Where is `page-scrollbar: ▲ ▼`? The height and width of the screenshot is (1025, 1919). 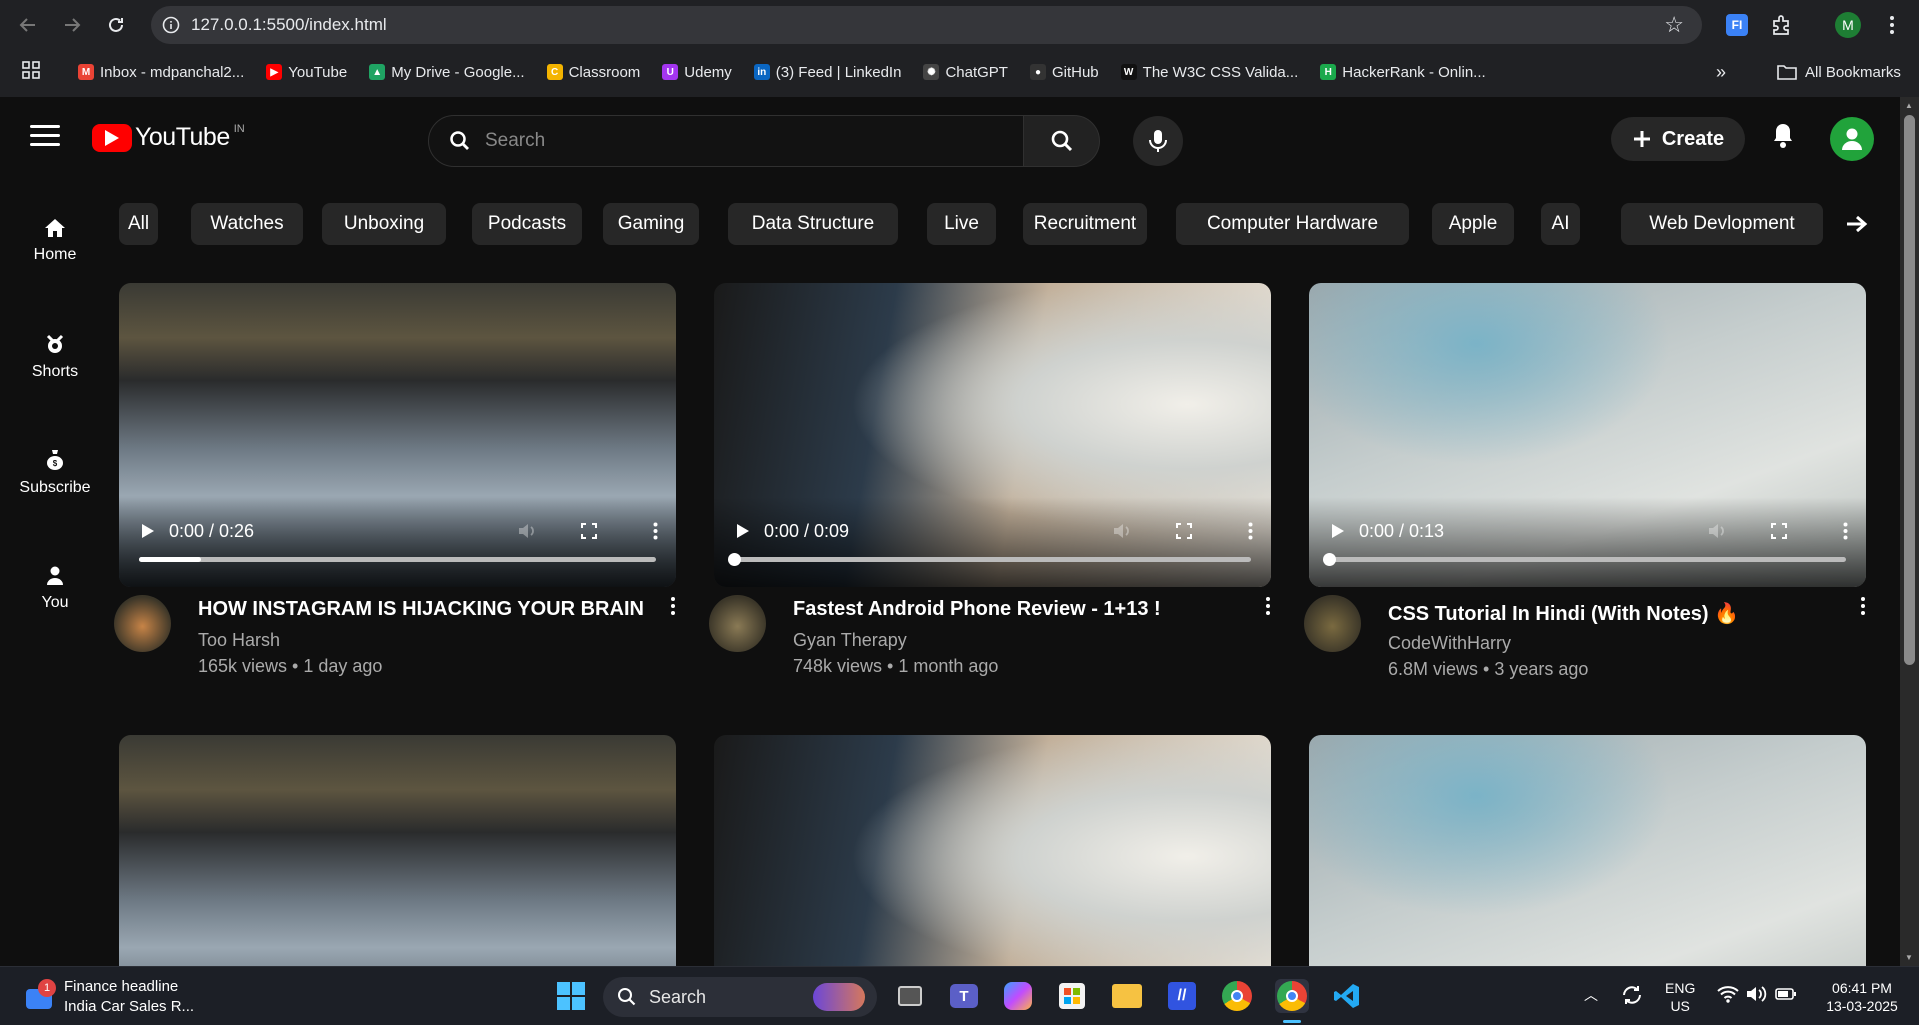 page-scrollbar: ▲ ▼ is located at coordinates (1909, 531).